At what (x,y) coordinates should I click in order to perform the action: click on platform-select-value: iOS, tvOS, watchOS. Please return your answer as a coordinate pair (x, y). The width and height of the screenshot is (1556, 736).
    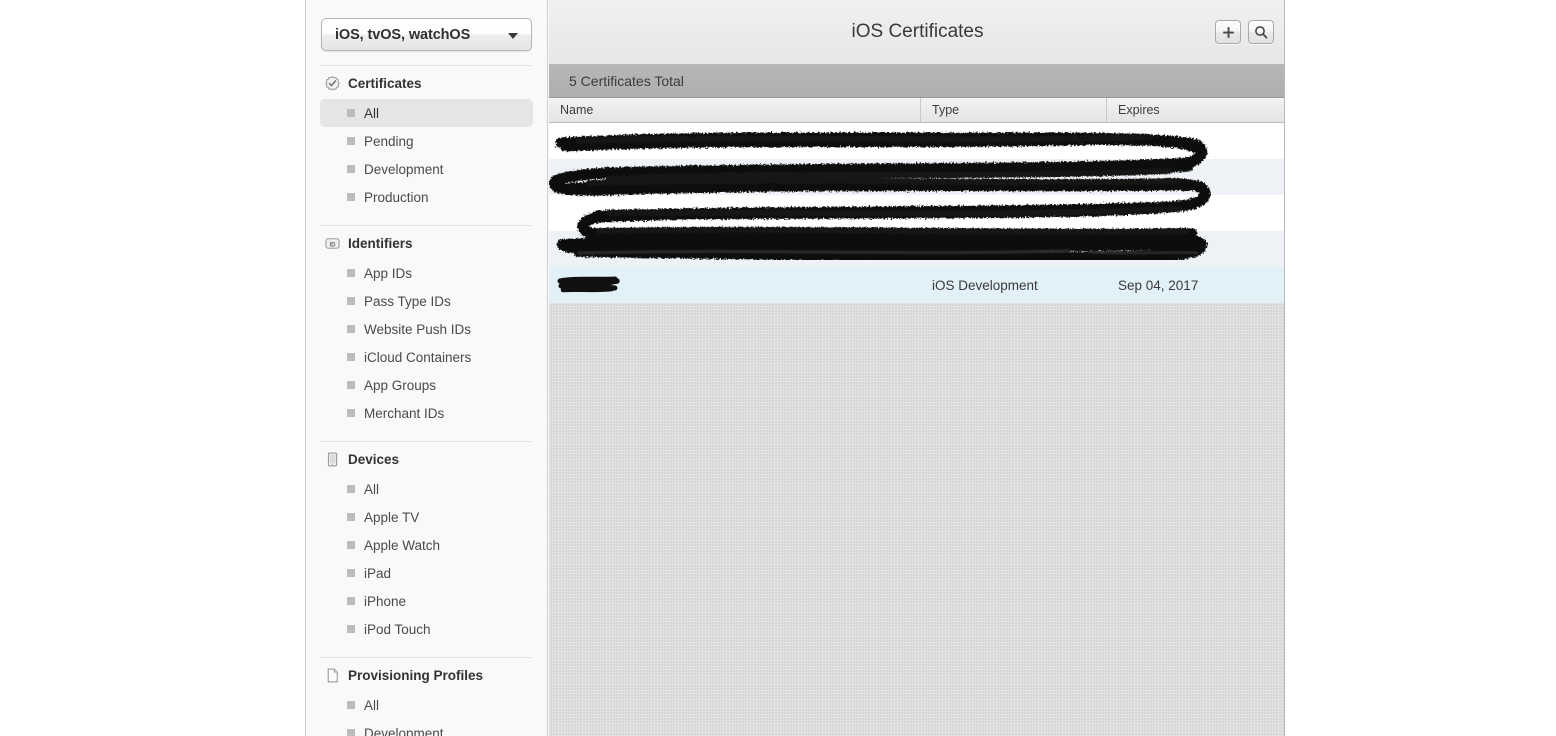
    Looking at the image, I should click on (403, 34).